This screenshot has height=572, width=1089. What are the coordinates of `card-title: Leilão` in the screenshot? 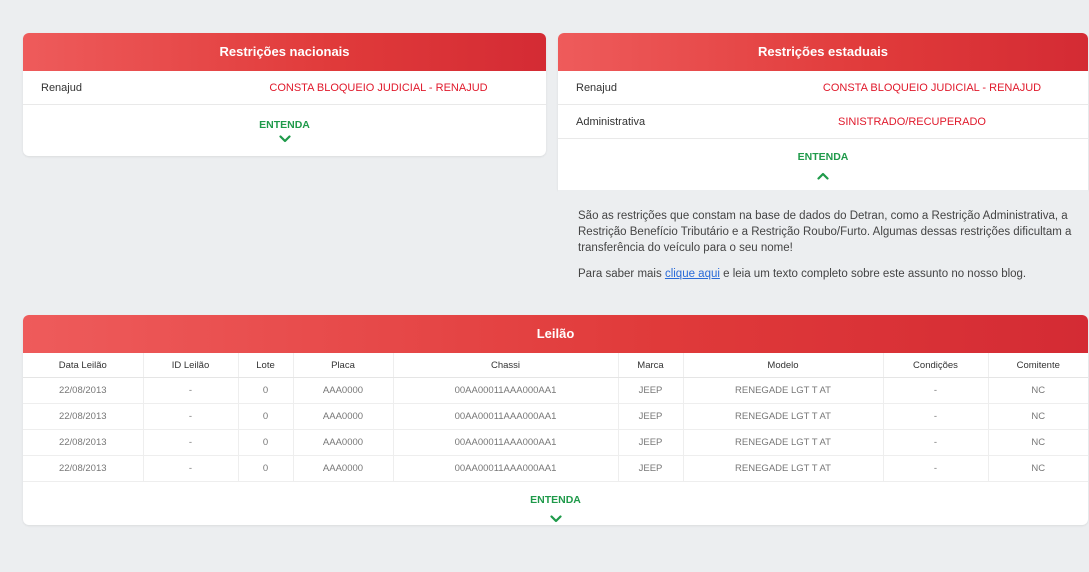 It's located at (555, 334).